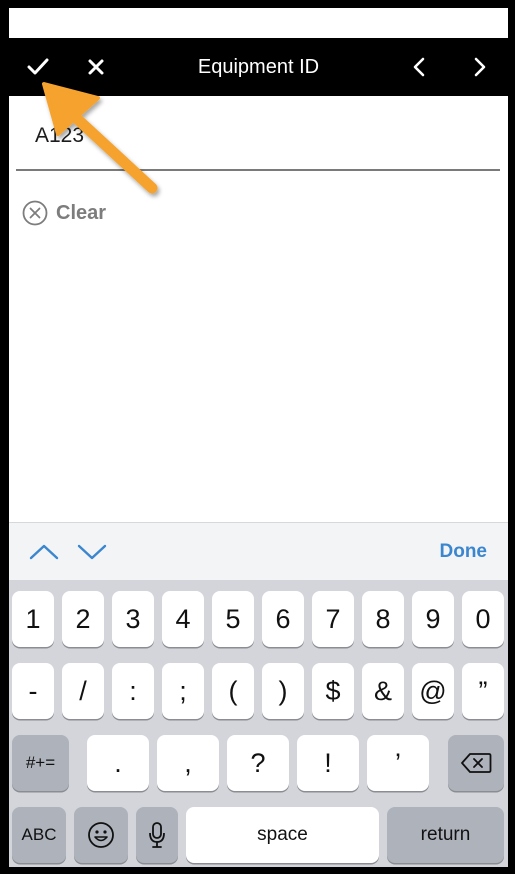  Describe the element at coordinates (383, 619) in the screenshot. I see `key-8: 8` at that location.